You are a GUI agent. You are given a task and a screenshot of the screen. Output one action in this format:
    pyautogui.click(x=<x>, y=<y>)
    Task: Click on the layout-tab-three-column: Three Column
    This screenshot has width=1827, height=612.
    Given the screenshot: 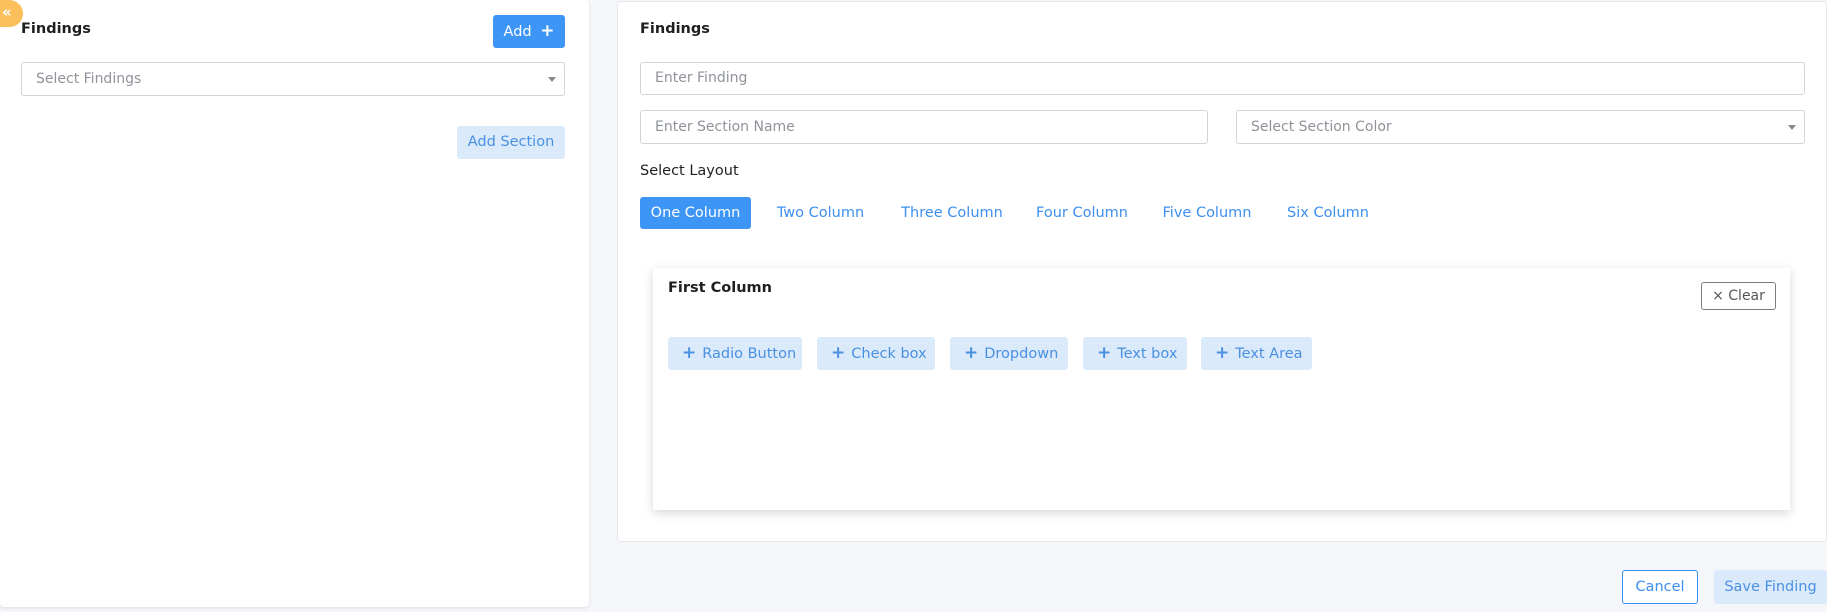 What is the action you would take?
    pyautogui.click(x=952, y=213)
    